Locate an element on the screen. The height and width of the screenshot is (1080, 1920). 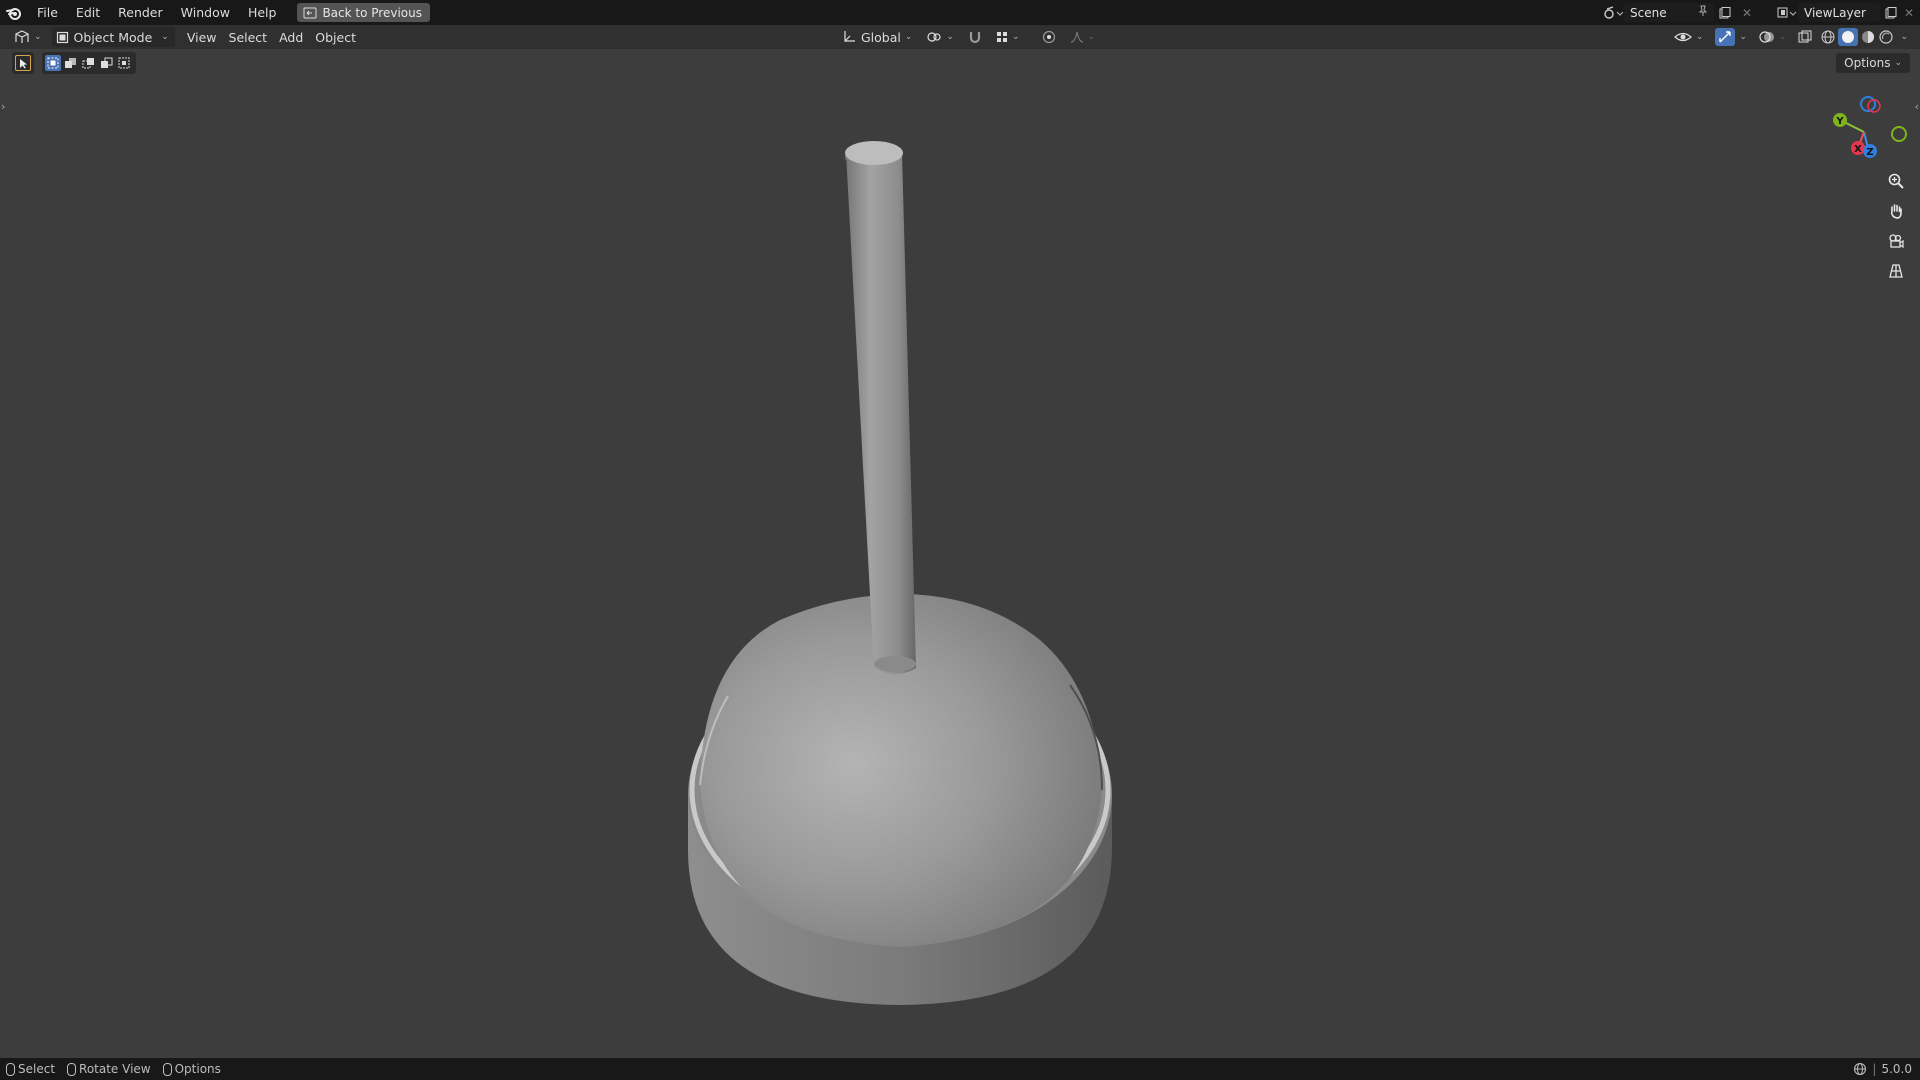
gizmo-toggle: ⌄ is located at coordinates (1731, 37).